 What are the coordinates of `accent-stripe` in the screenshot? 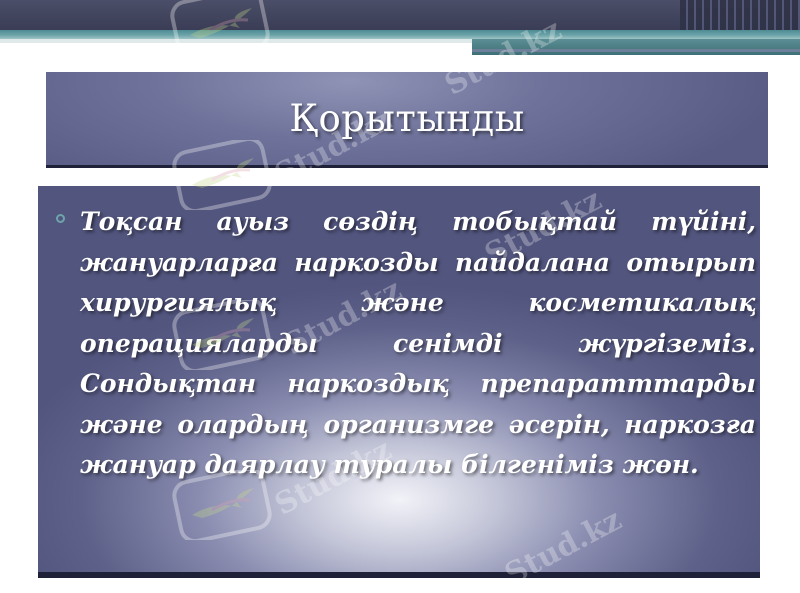 It's located at (400, 34).